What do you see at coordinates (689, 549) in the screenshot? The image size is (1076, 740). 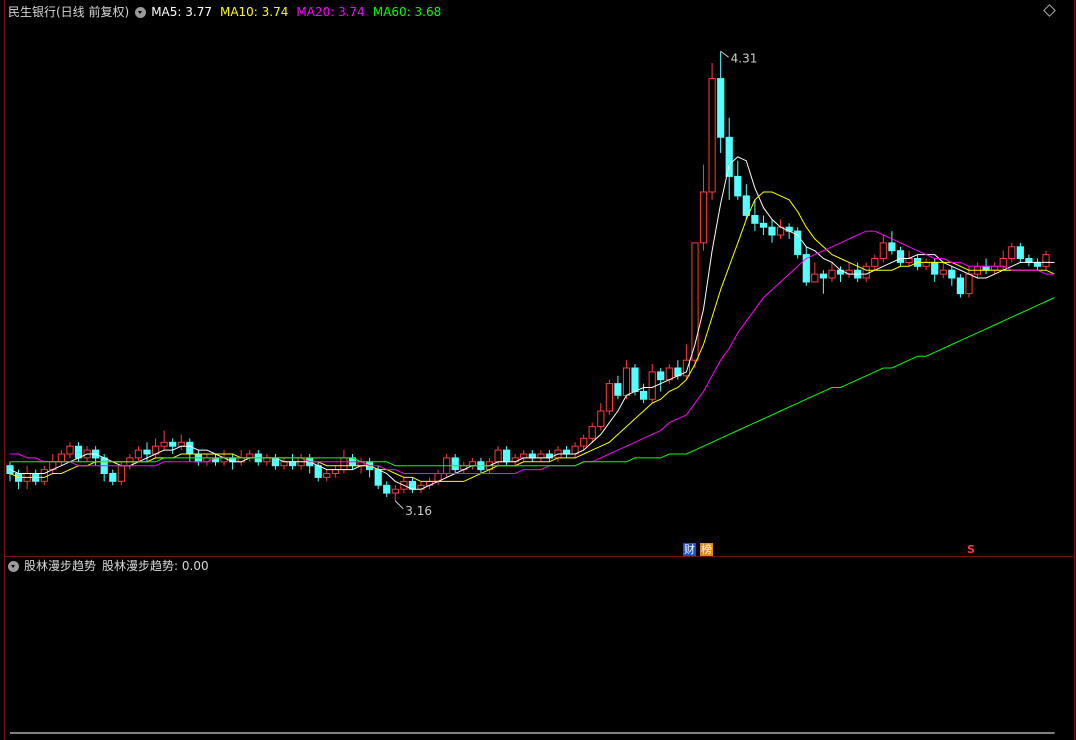 I see `finance-marker: 财` at bounding box center [689, 549].